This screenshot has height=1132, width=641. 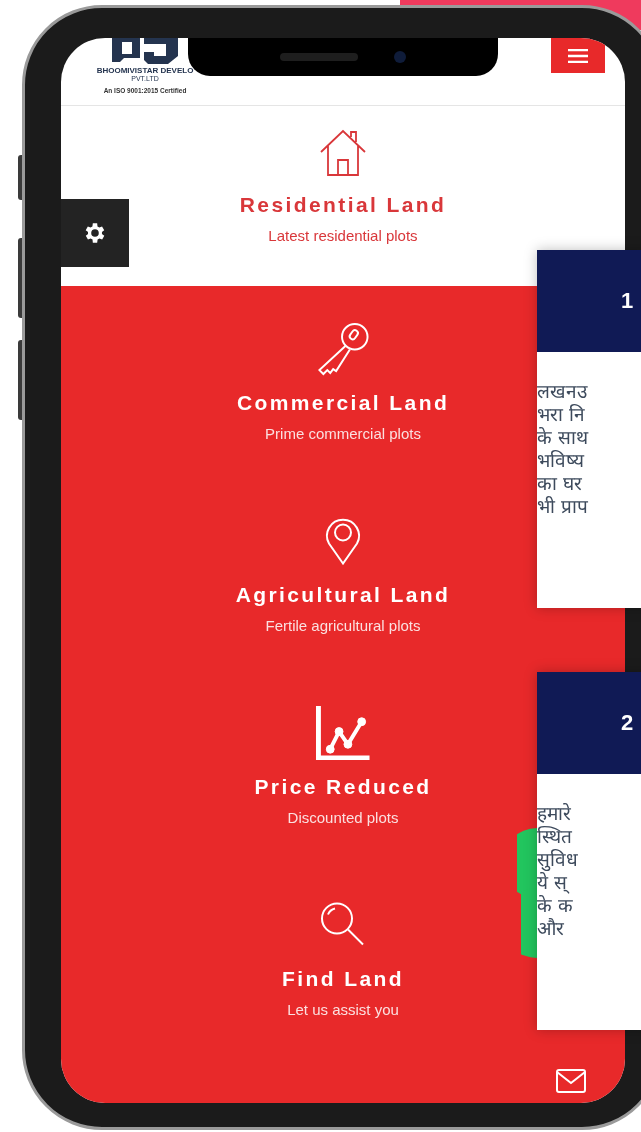 I want to click on logo-text: BHOOMIVISTAR DEVELO, so click(x=145, y=70).